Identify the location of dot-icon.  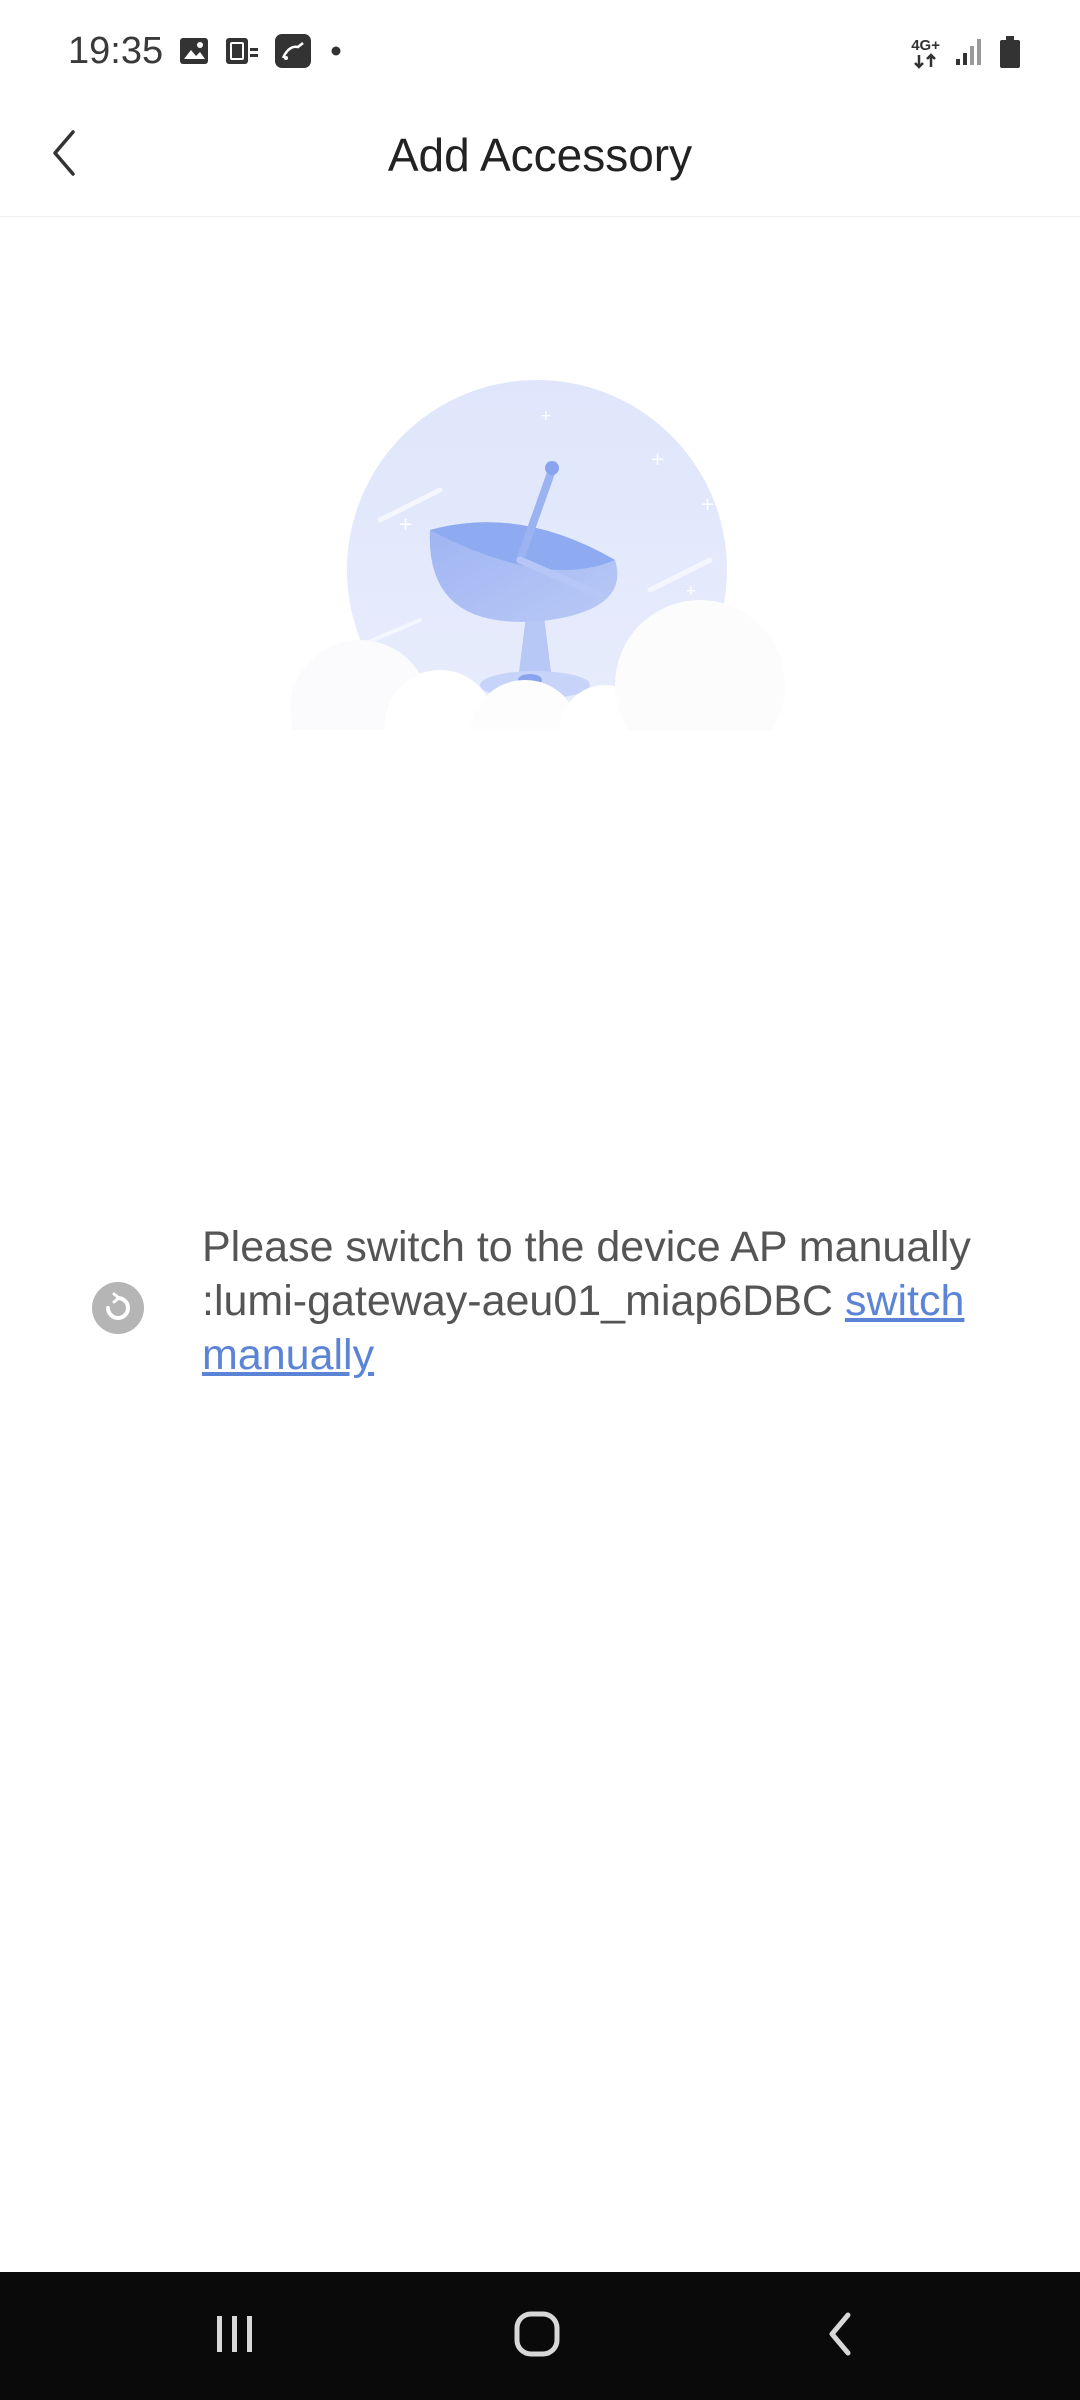
(336, 53).